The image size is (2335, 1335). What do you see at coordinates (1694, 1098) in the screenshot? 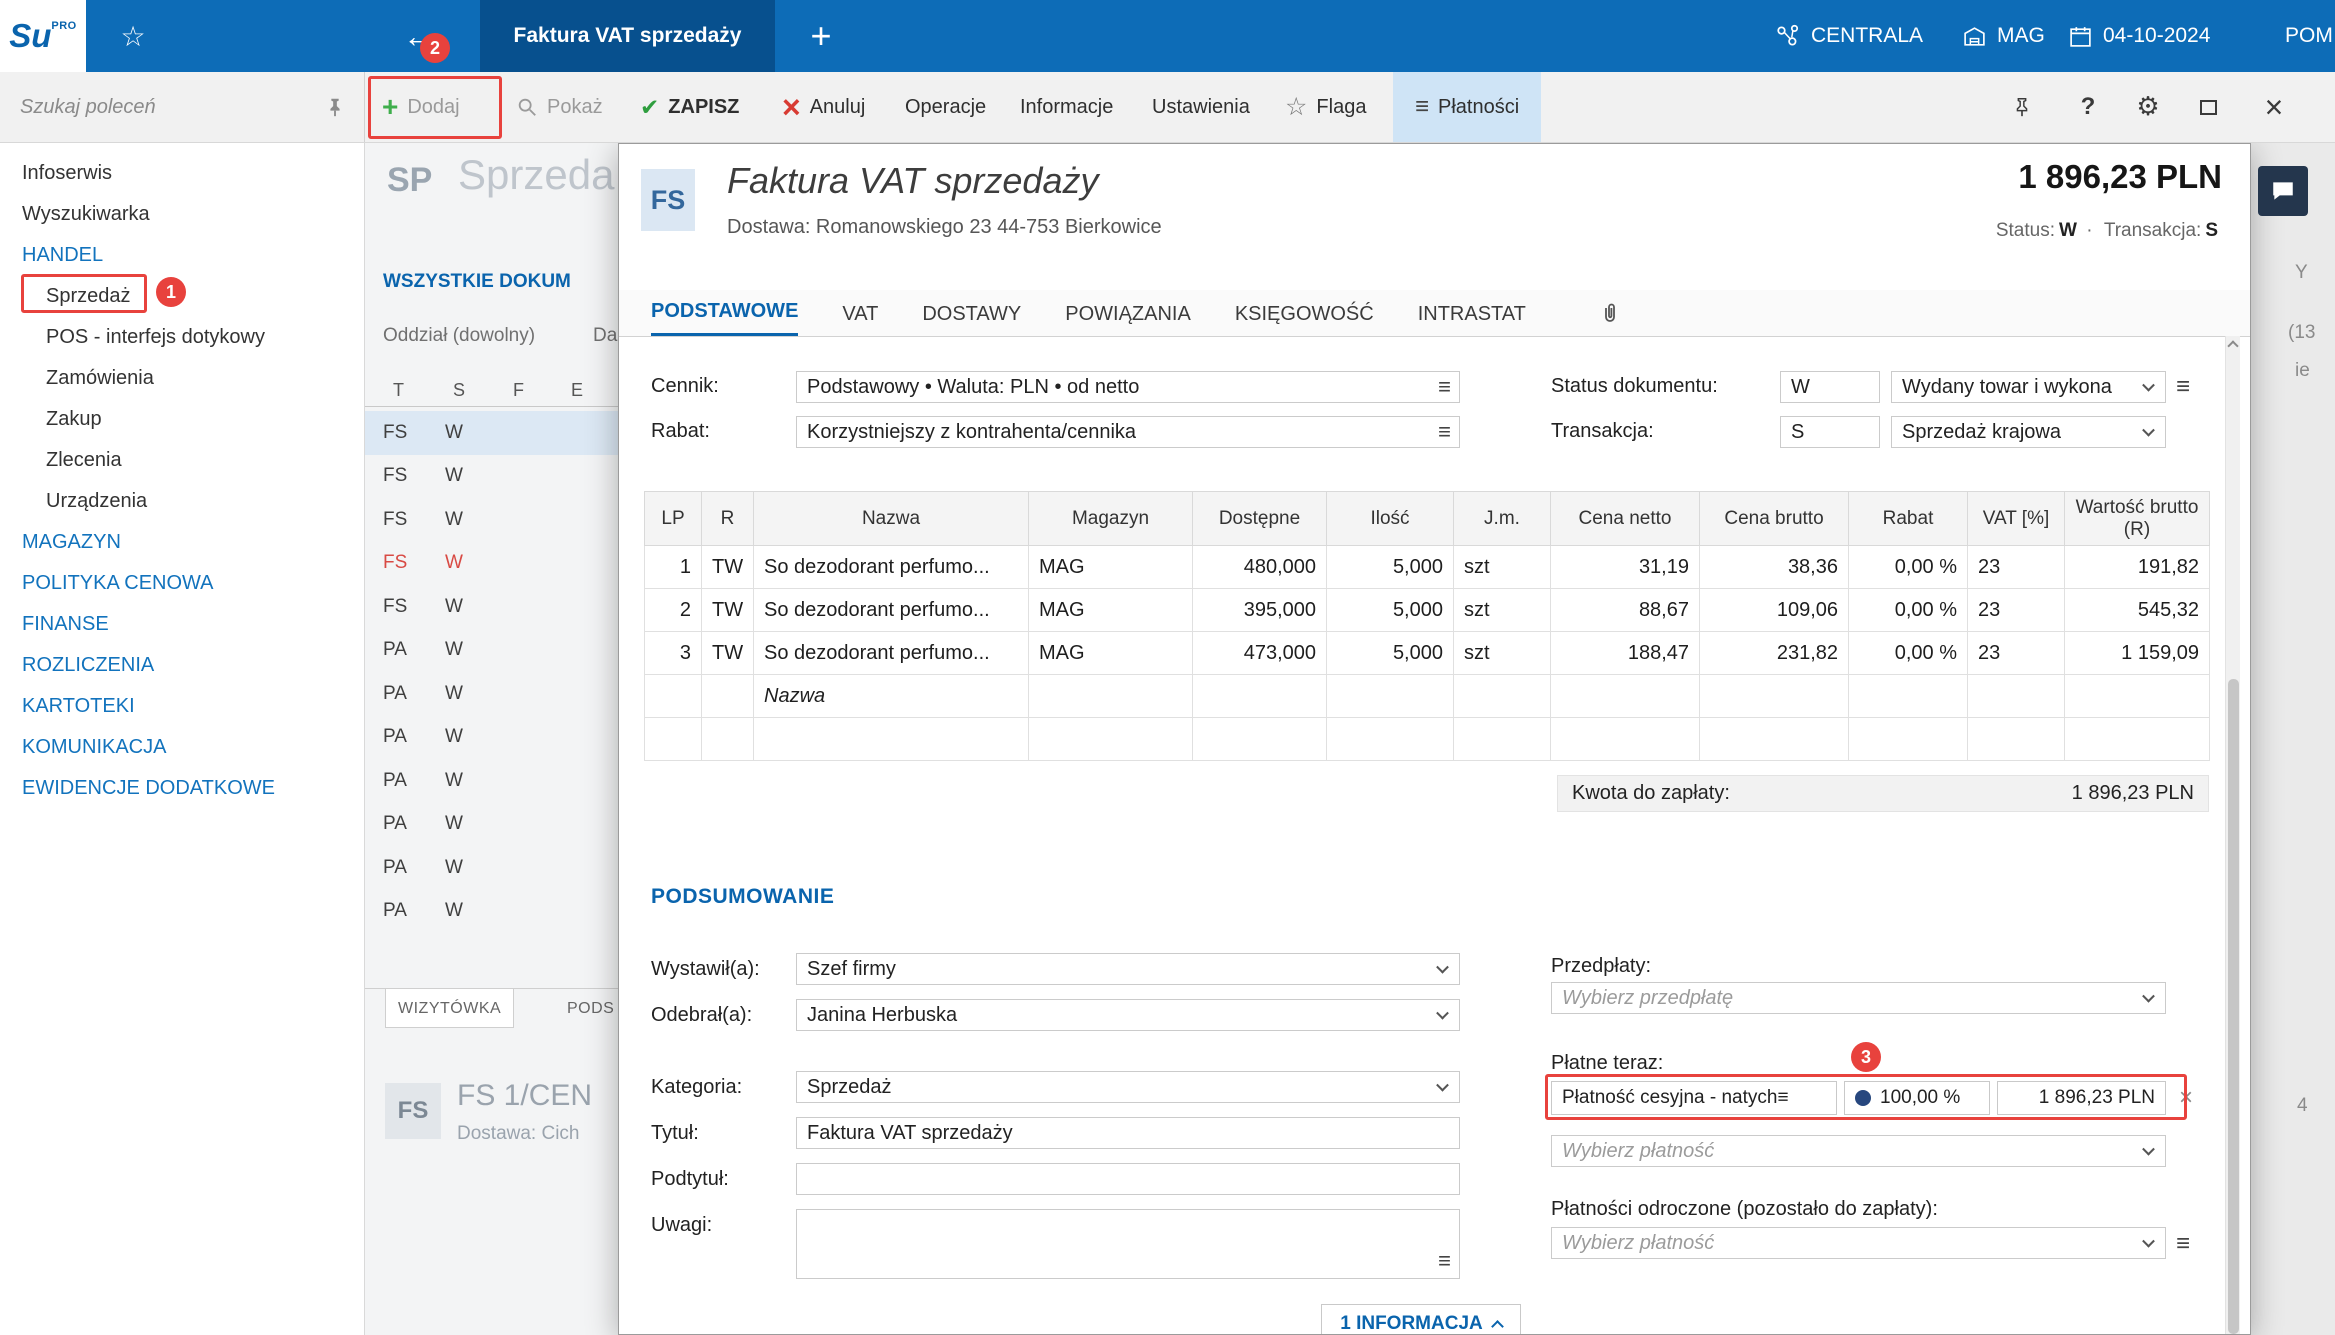
I see `payment-method-field: Płatność cesyjna - natych ≡` at bounding box center [1694, 1098].